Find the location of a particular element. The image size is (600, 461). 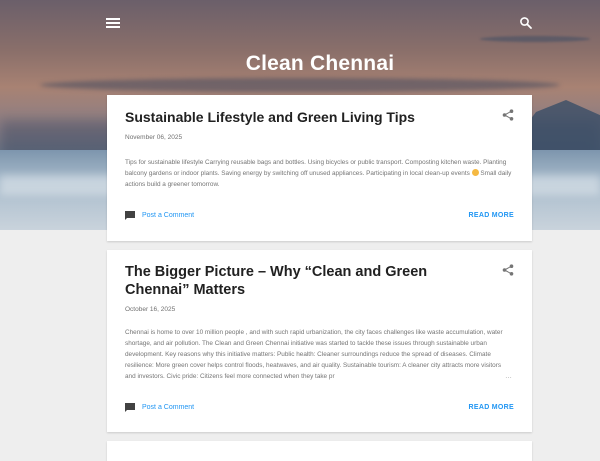

post-card is located at coordinates (319, 451).